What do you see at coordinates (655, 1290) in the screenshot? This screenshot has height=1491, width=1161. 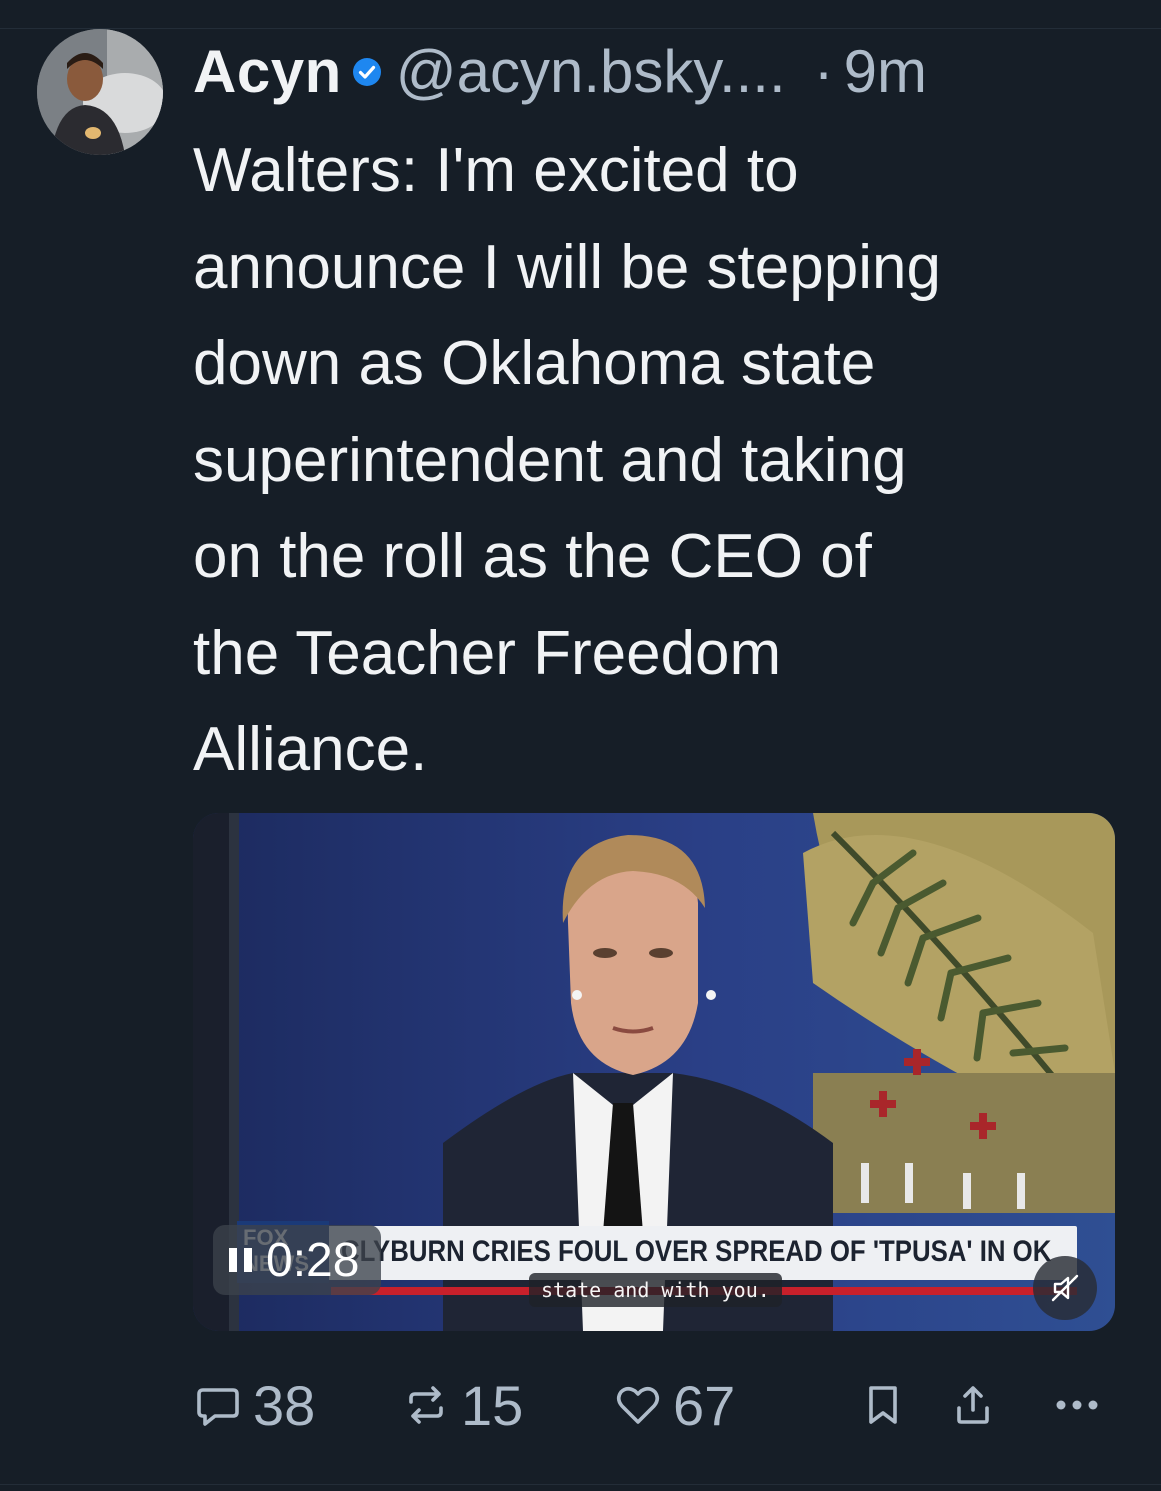 I see `video-caption: state and with you.` at bounding box center [655, 1290].